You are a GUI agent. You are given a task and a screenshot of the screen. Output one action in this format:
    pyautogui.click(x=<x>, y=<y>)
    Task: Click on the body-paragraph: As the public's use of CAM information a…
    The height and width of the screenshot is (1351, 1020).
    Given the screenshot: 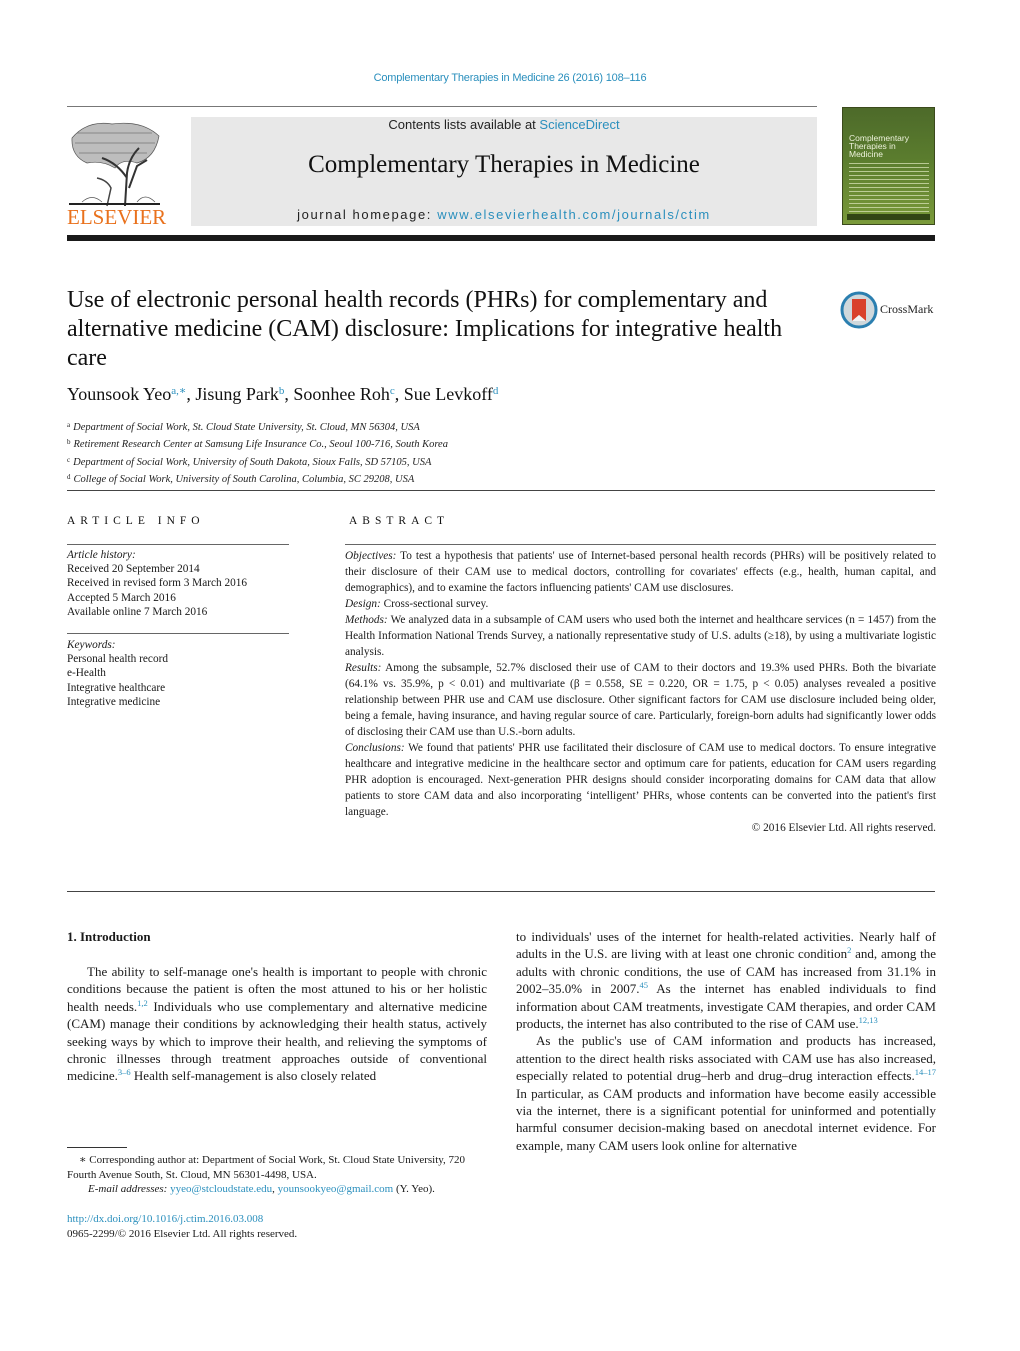 What is the action you would take?
    pyautogui.click(x=726, y=1093)
    